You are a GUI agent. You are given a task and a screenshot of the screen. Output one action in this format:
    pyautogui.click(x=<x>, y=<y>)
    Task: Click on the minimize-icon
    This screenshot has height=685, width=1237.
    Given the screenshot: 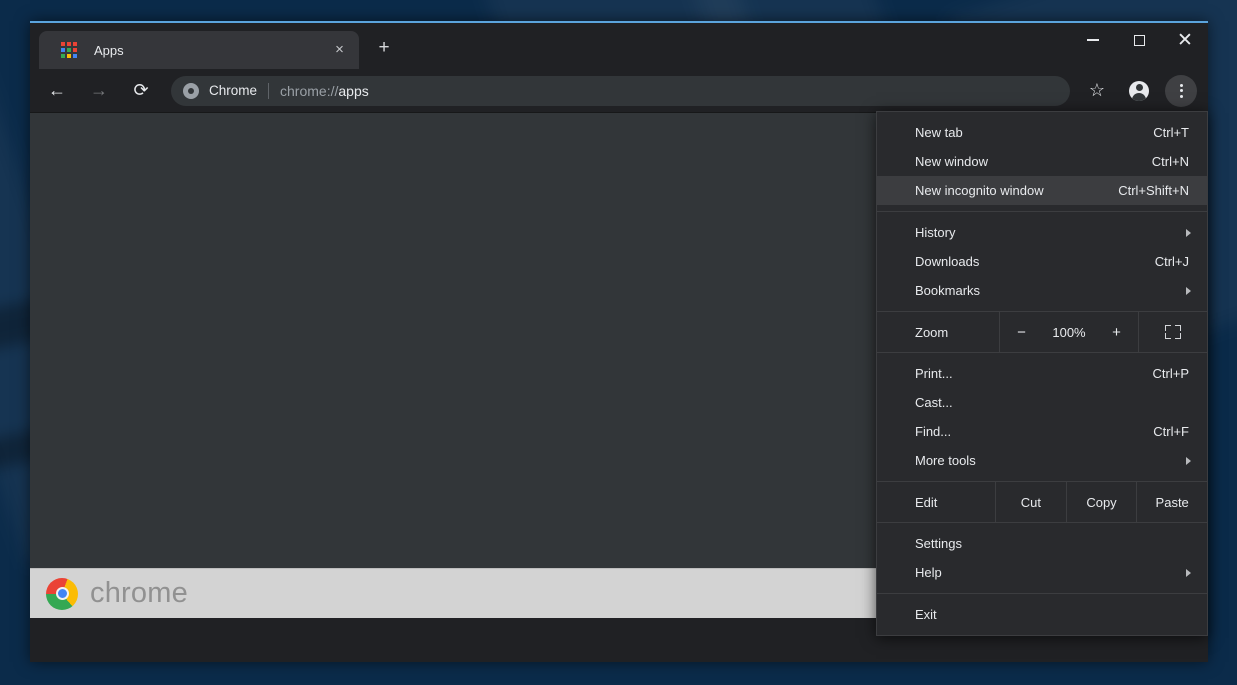 What is the action you would take?
    pyautogui.click(x=1093, y=40)
    